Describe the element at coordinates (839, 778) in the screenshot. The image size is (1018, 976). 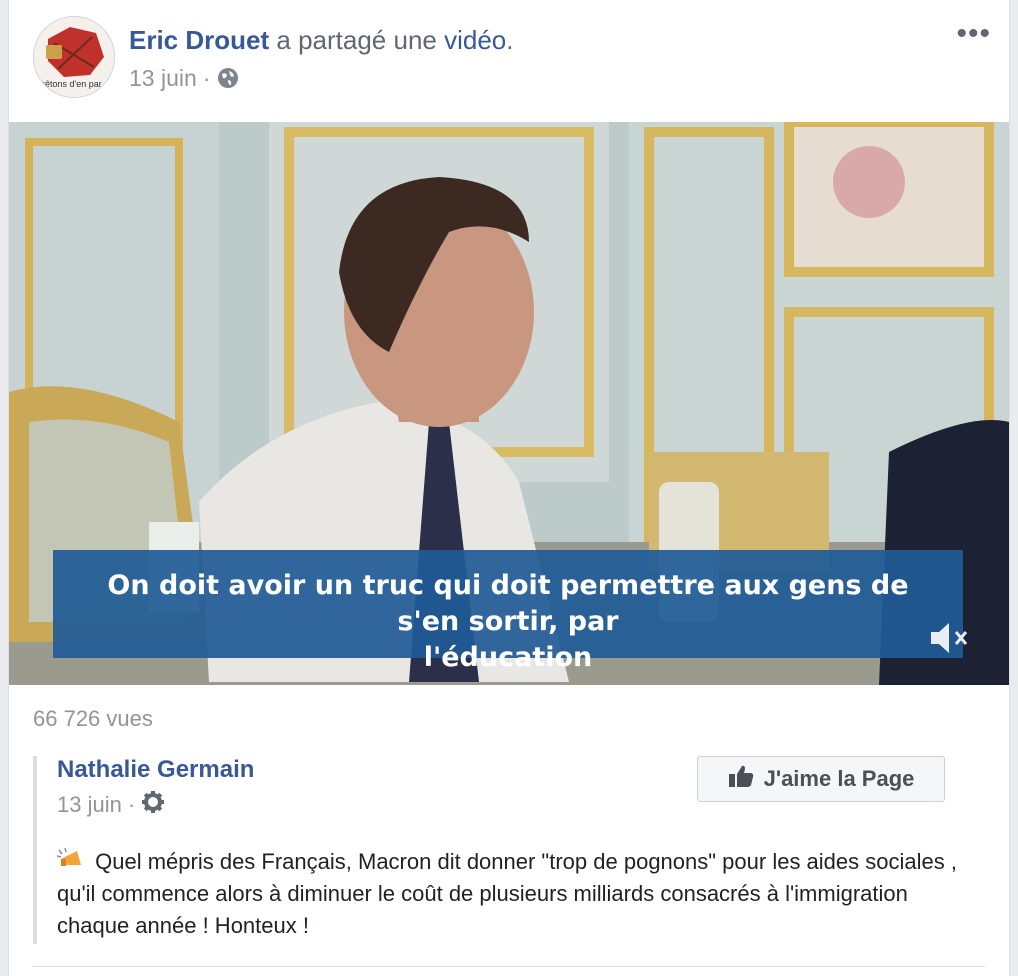
I see `like-page-label: J'aime la Page` at that location.